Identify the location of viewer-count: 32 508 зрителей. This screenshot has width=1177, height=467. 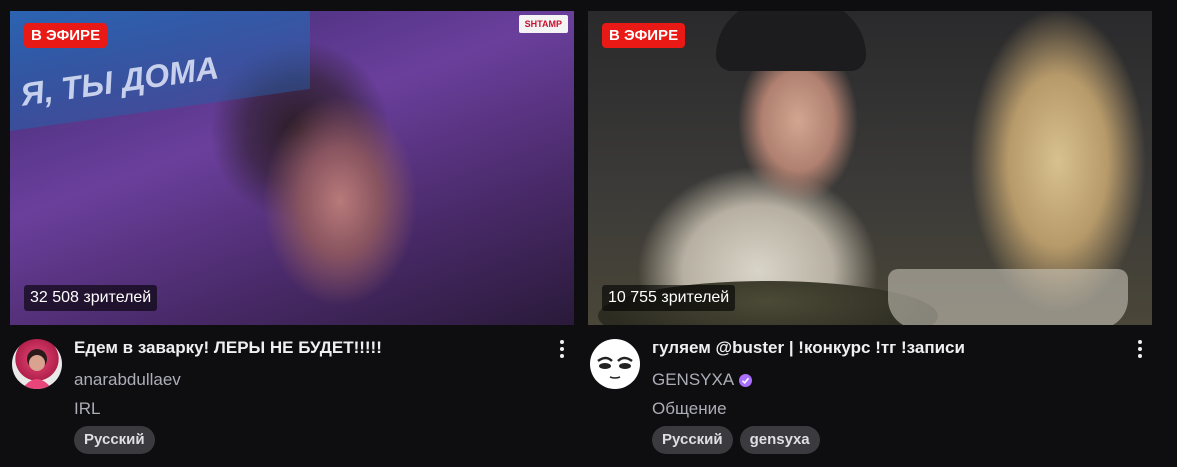
(91, 298).